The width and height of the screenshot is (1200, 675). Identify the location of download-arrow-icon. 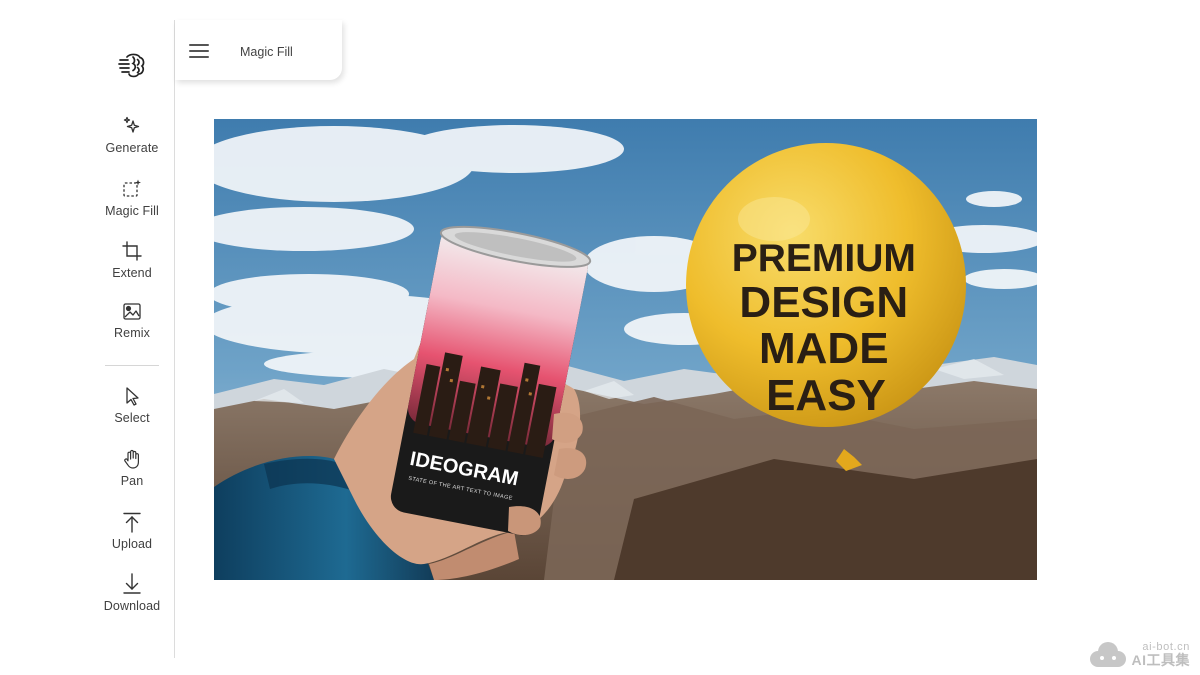
(132, 583).